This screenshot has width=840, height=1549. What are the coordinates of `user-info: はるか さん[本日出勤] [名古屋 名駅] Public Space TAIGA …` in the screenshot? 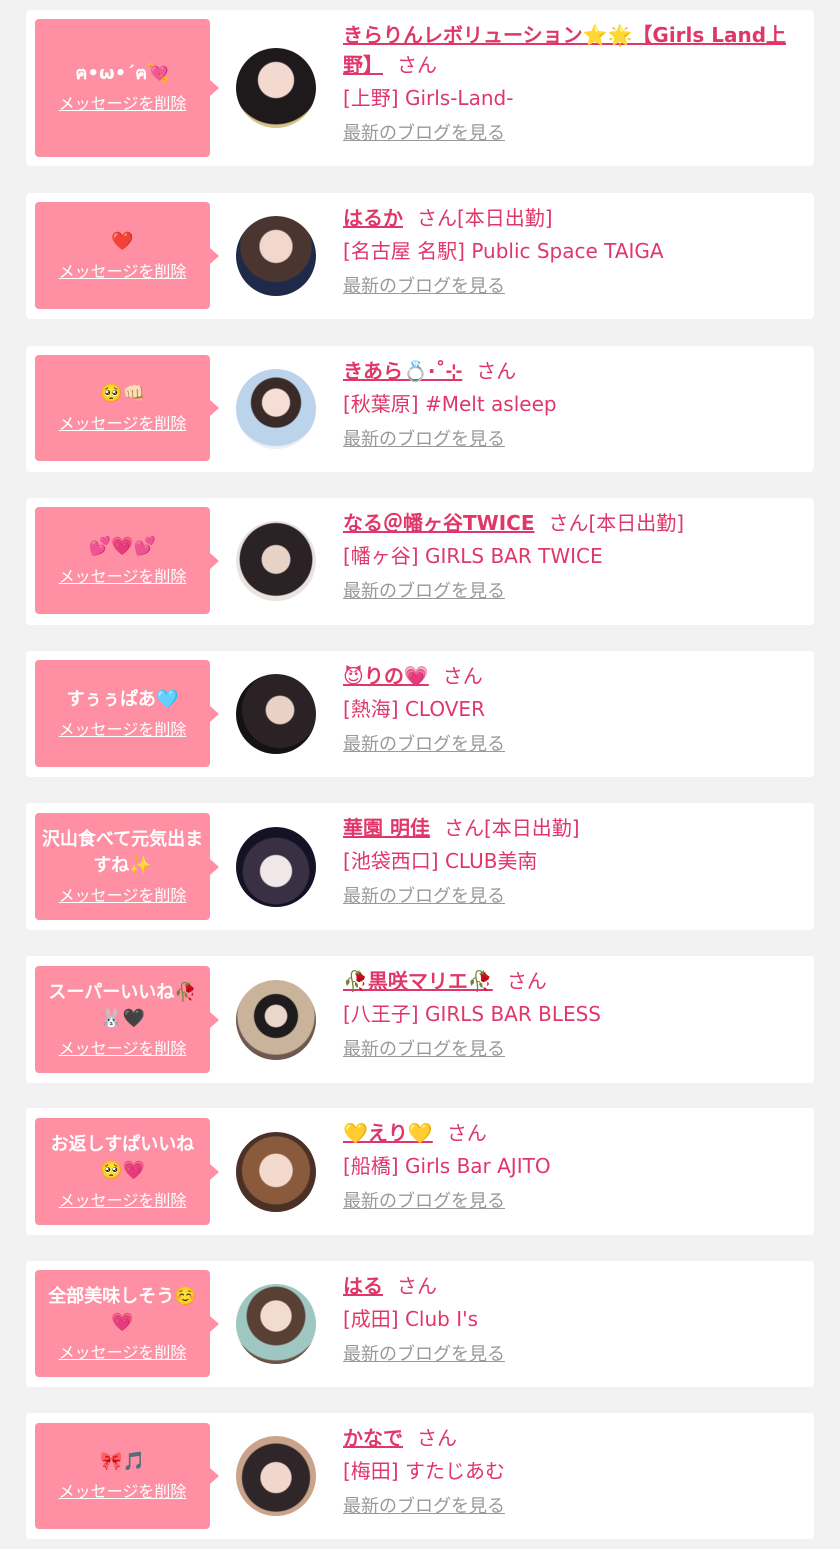 It's located at (574, 251).